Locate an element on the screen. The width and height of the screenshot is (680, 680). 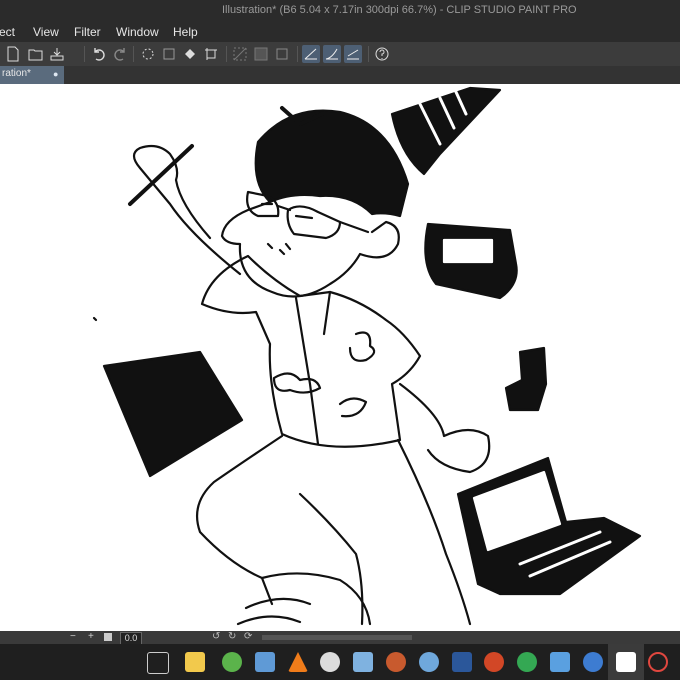
open-folder-icon is located at coordinates (36, 54).